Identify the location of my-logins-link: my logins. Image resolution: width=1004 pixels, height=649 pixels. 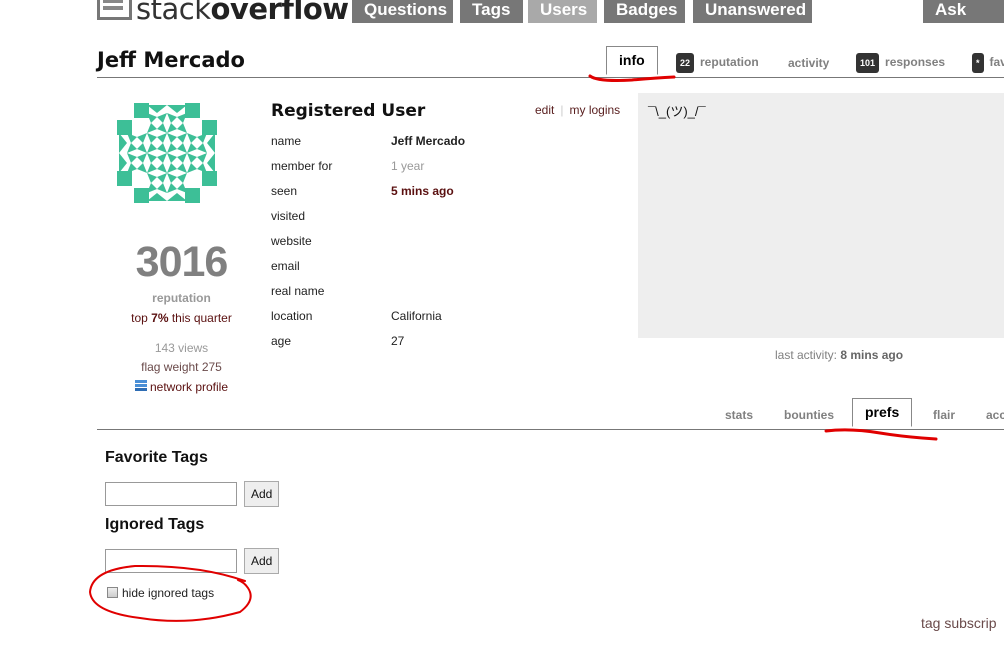
(594, 110).